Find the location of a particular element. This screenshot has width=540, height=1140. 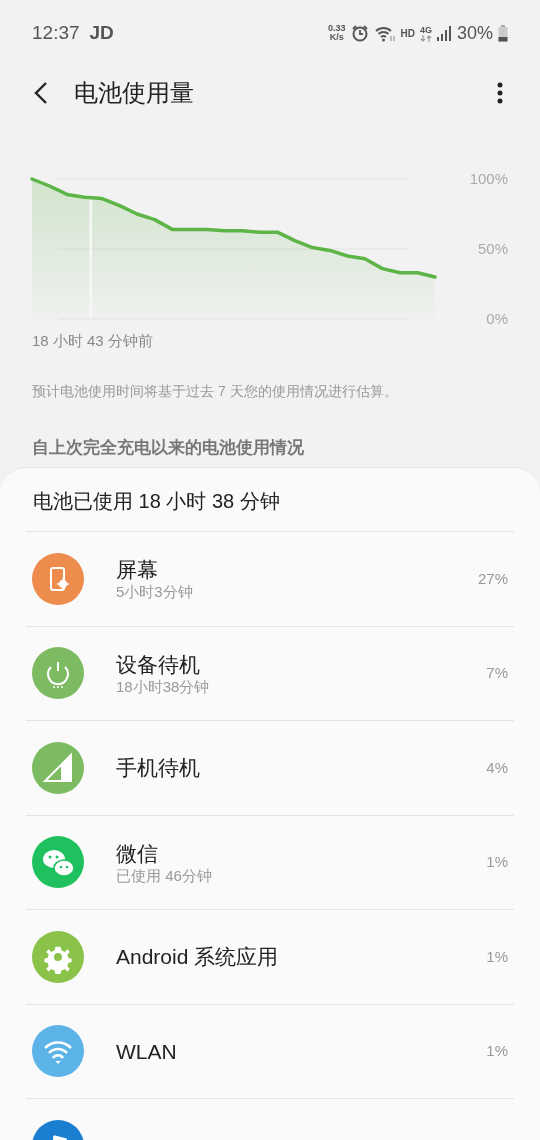

y-tick-label: 100% is located at coordinates (488, 178).